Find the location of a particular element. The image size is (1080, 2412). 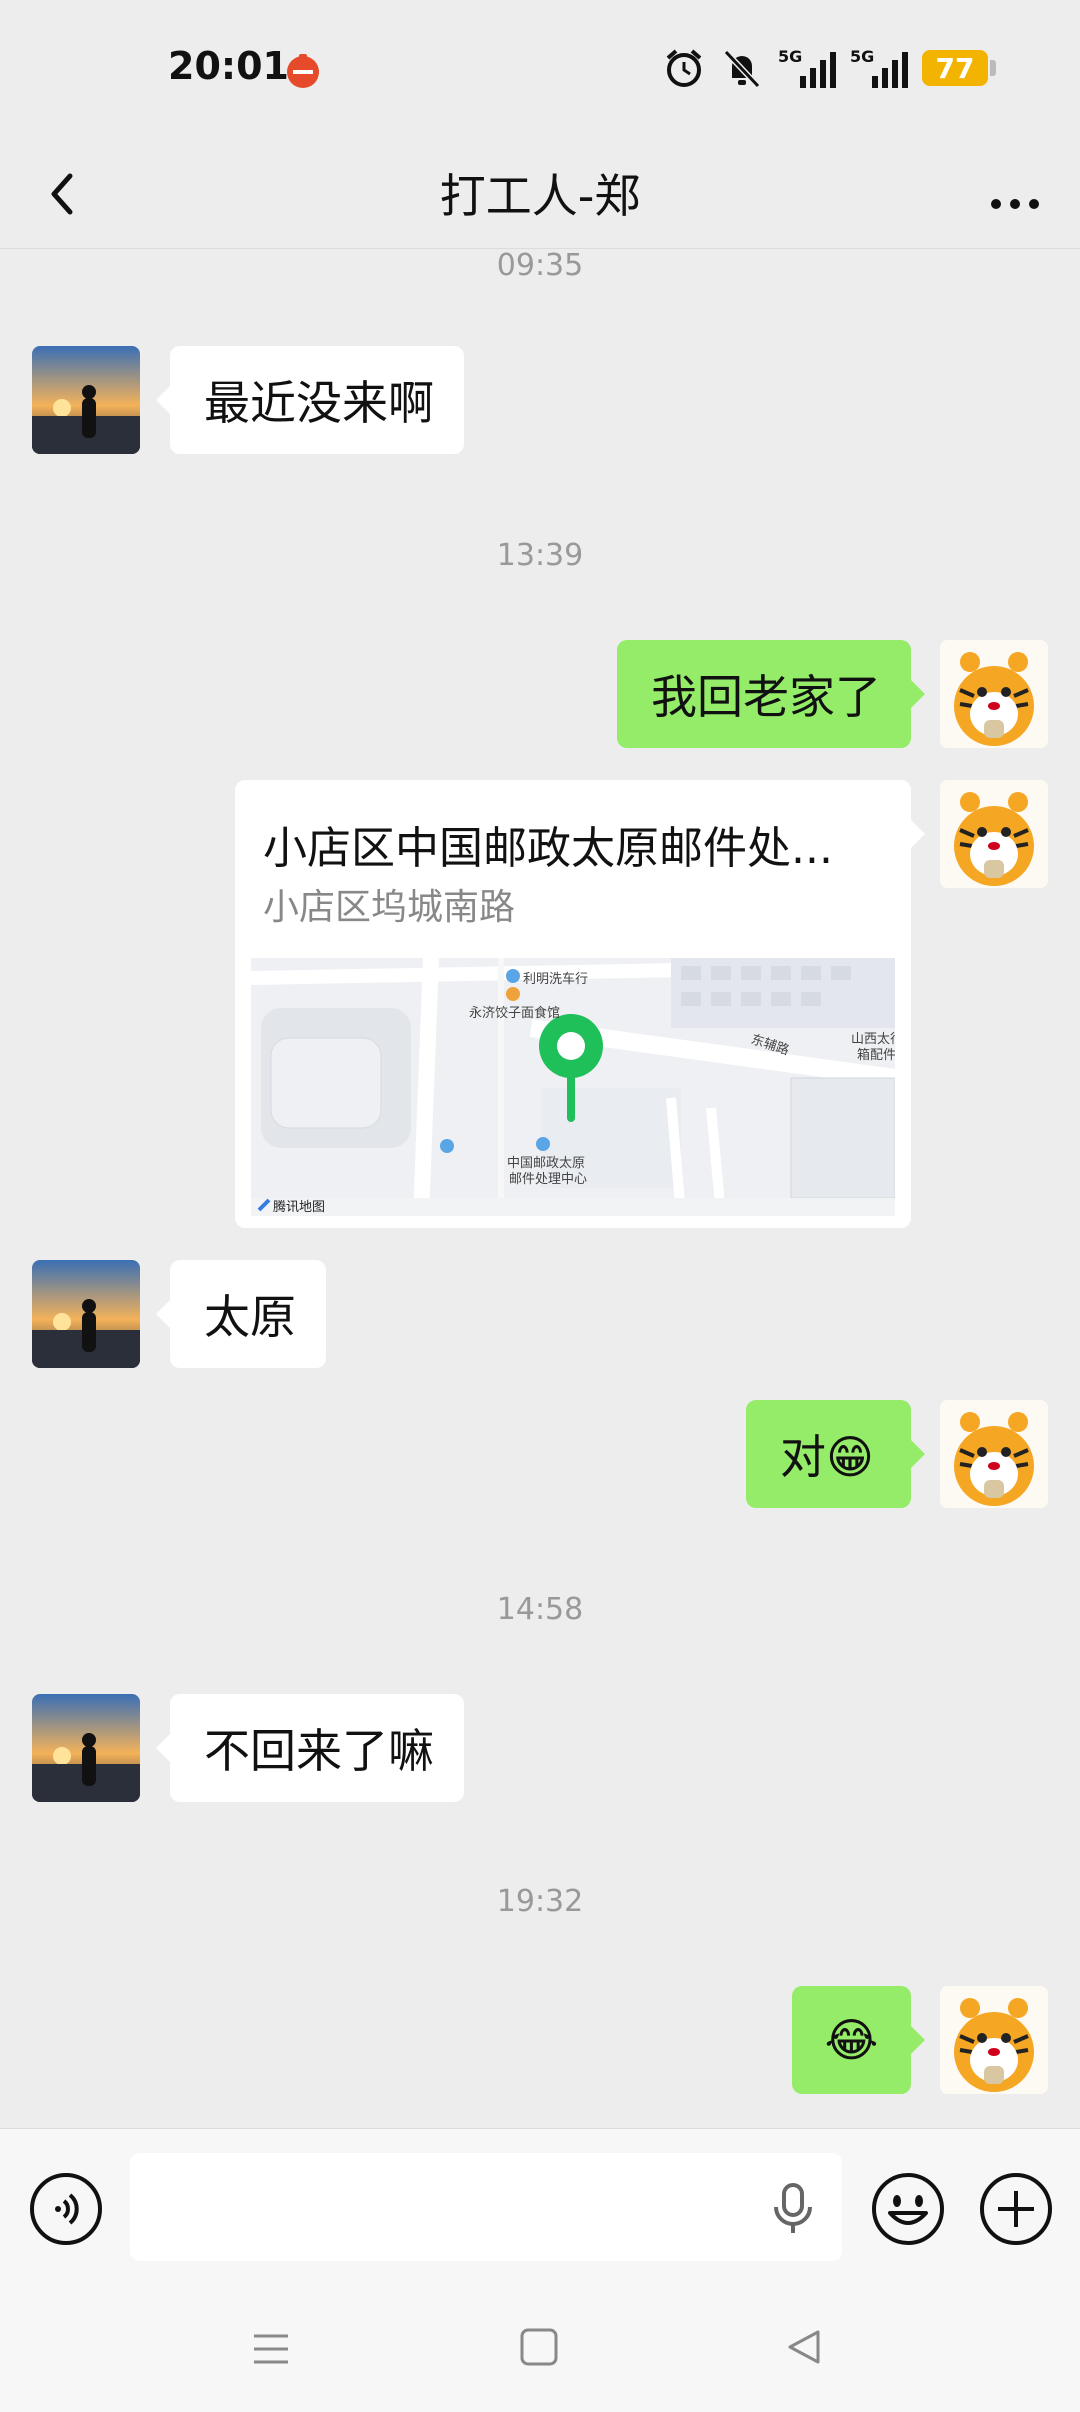

incoming-message-bubble: 太原 is located at coordinates (241, 1314).